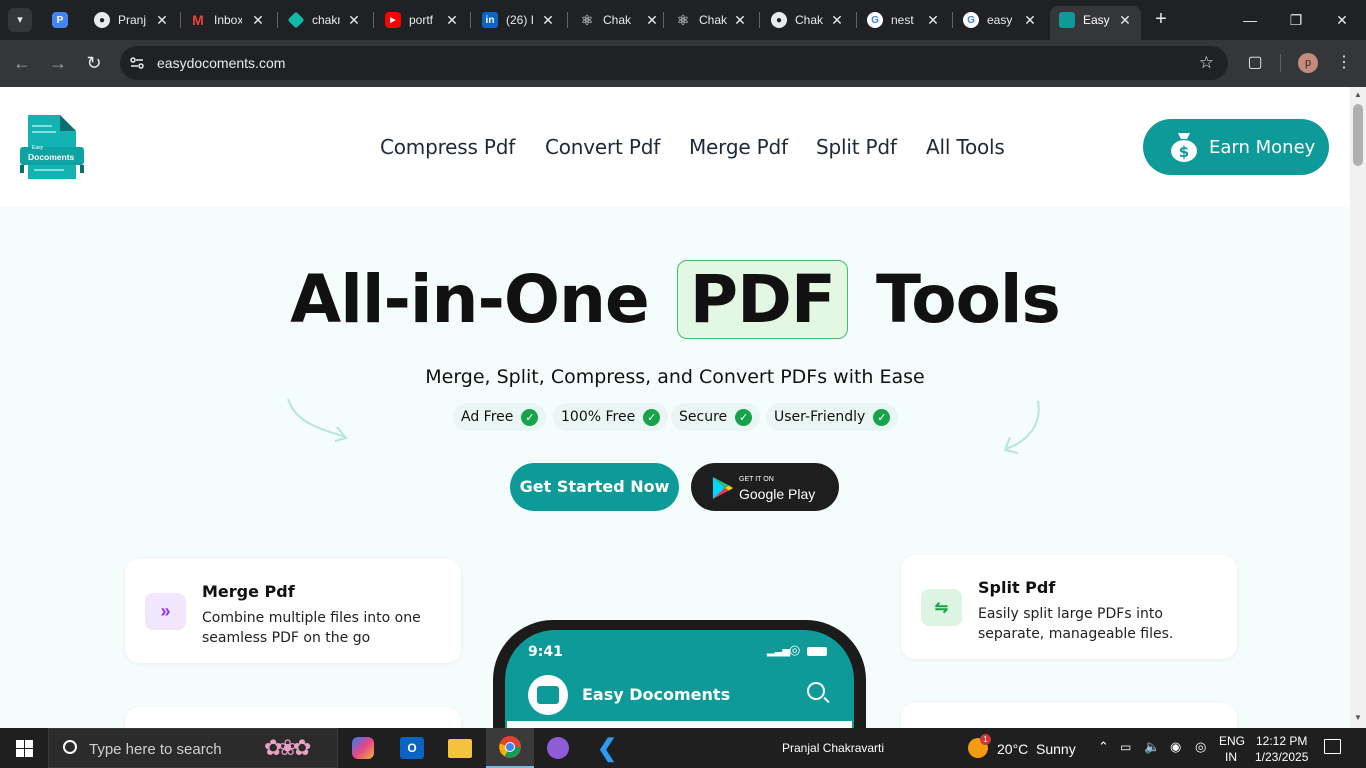 This screenshot has height=768, width=1366. I want to click on taskbar-github-desktop, so click(558, 748).